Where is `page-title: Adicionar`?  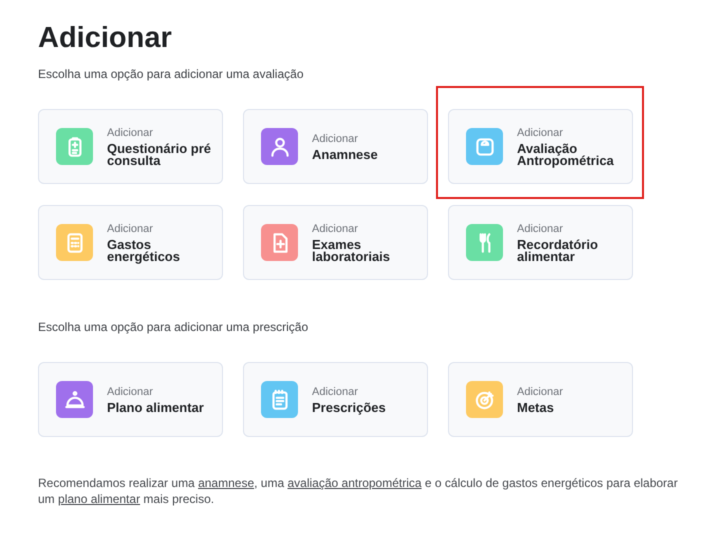 page-title: Adicionar is located at coordinates (105, 38).